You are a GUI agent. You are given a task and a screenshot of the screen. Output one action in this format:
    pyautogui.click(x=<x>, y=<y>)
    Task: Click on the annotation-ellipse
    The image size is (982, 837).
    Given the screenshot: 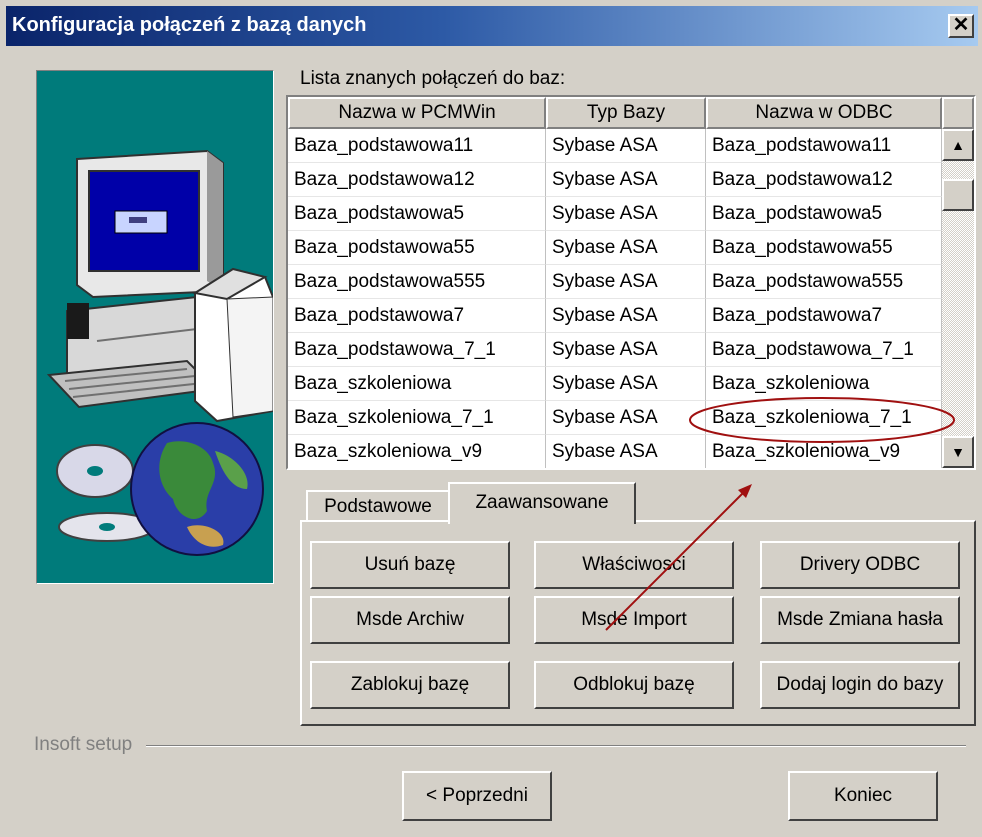 What is the action you would take?
    pyautogui.click(x=822, y=420)
    